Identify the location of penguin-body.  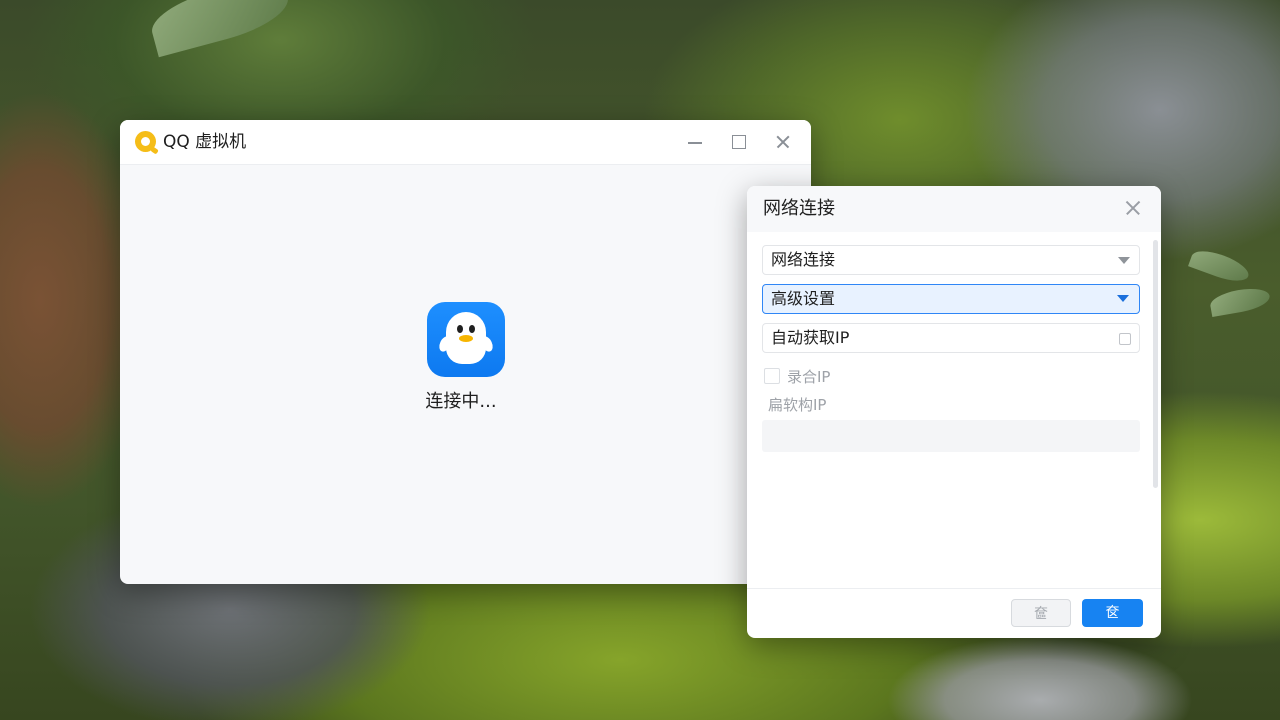
(466, 338).